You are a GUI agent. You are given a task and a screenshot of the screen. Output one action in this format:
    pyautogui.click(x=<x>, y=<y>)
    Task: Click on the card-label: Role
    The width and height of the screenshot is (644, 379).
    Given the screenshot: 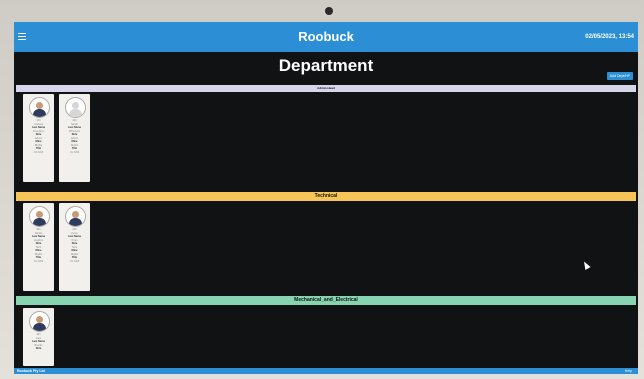 What is the action you would take?
    pyautogui.click(x=38, y=348)
    